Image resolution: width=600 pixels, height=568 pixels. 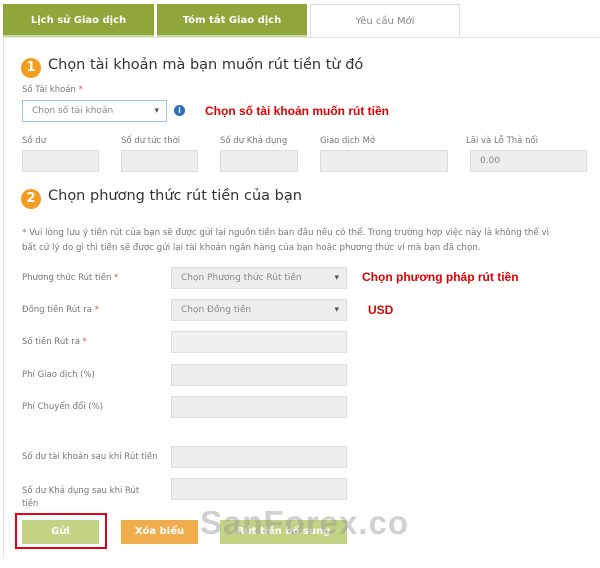 What do you see at coordinates (159, 161) in the screenshot?
I see `instant-balance-field` at bounding box center [159, 161].